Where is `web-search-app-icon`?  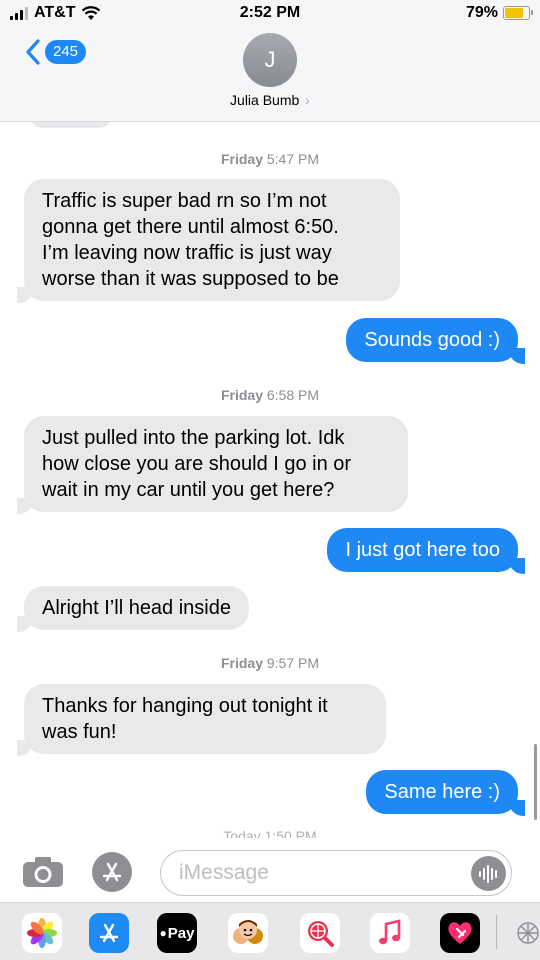 web-search-app-icon is located at coordinates (320, 933).